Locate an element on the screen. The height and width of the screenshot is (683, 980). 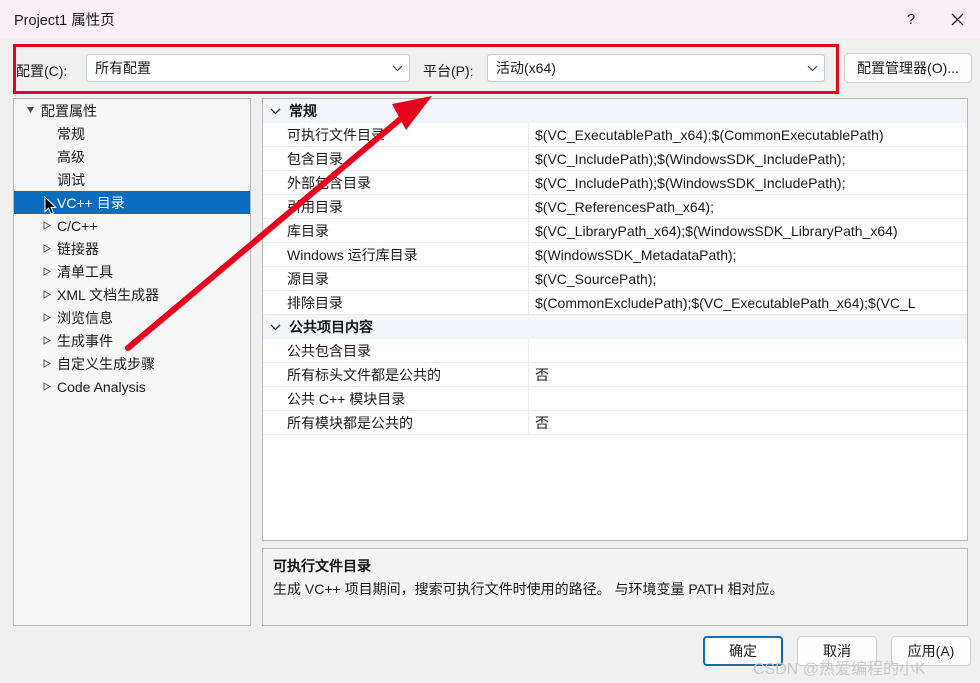
grid-category-label: 常规 is located at coordinates (303, 111).